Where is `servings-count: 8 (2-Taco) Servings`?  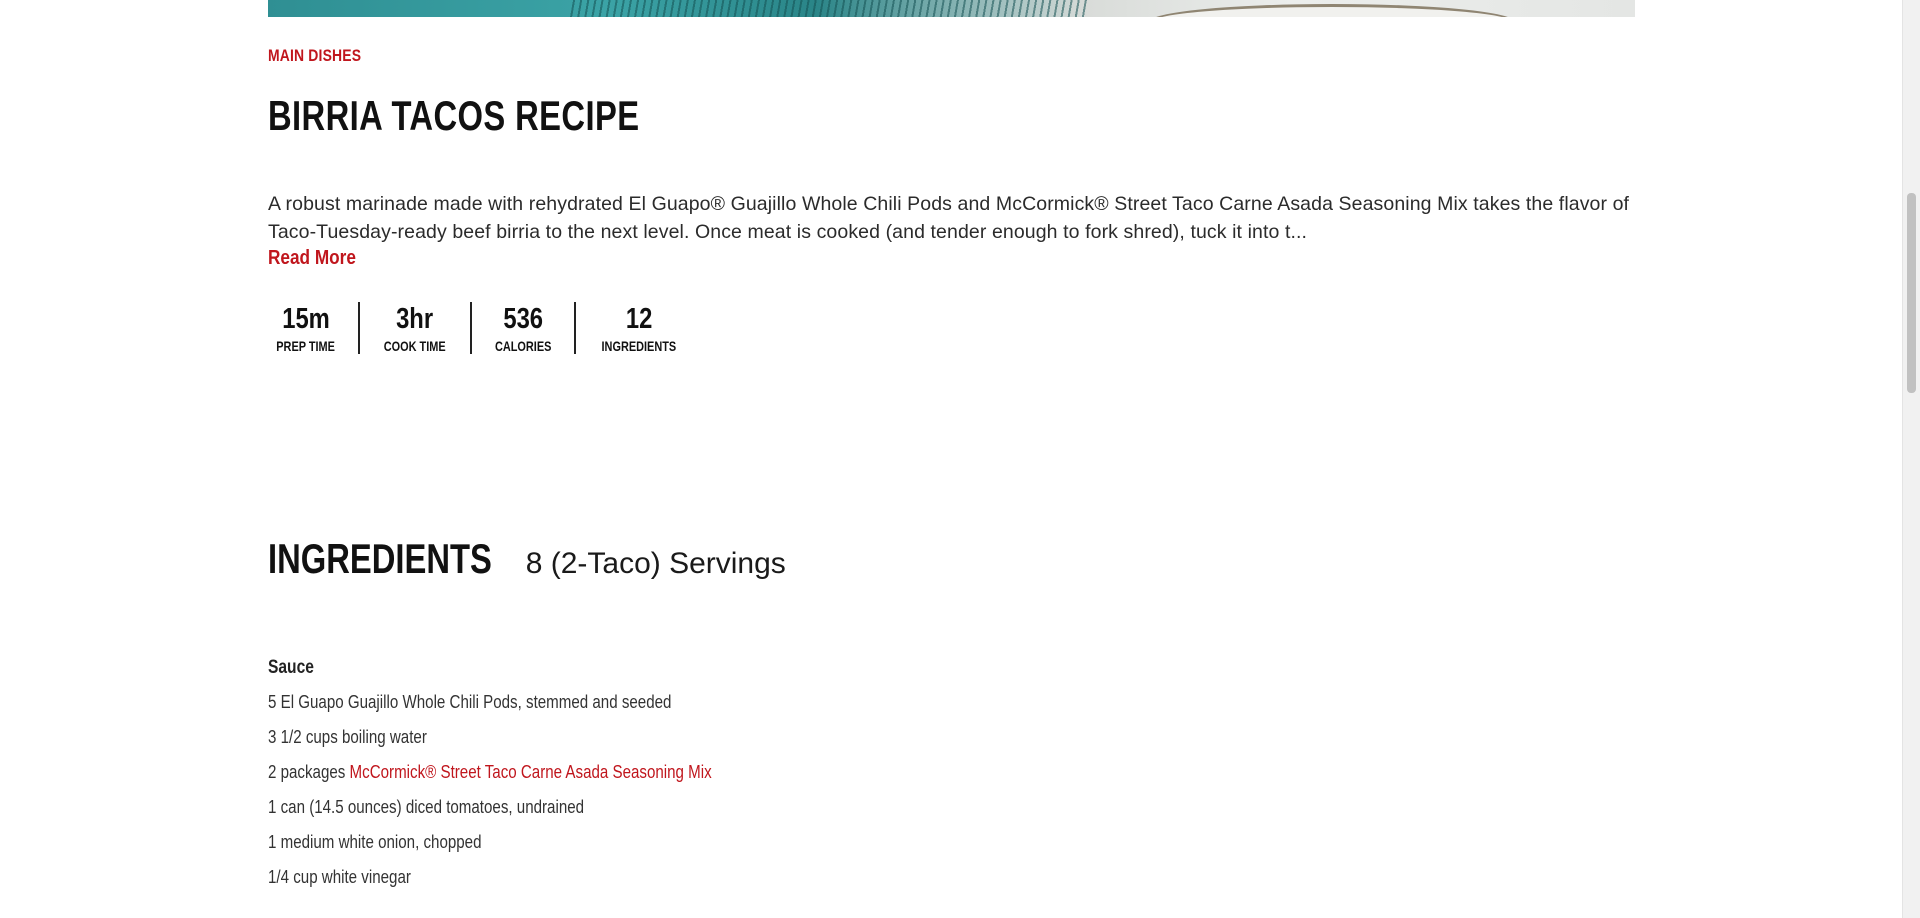
servings-count: 8 (2-Taco) Servings is located at coordinates (655, 563).